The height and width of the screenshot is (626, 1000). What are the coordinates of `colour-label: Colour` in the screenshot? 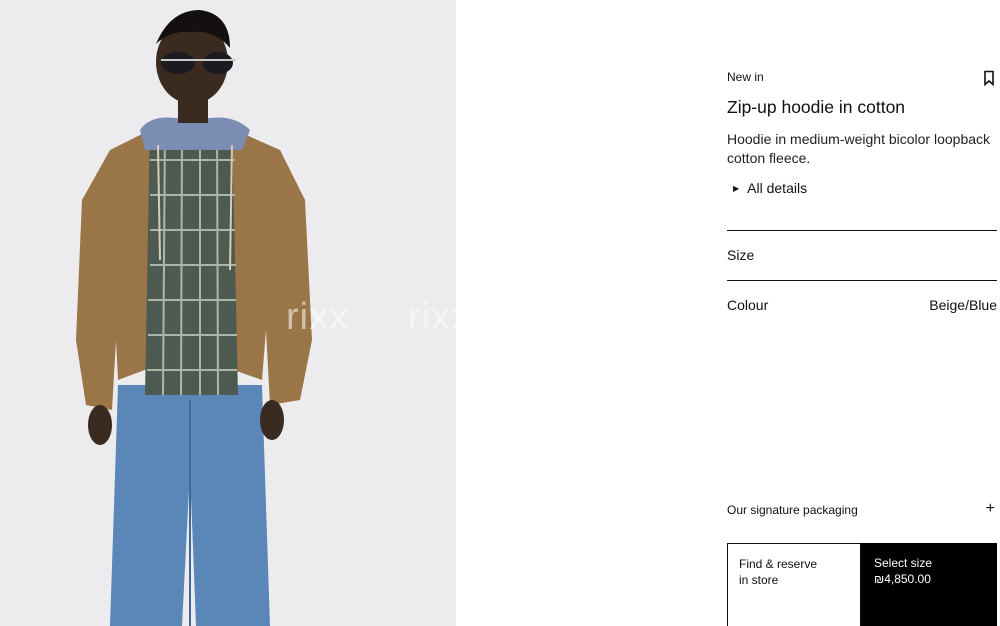 It's located at (748, 305).